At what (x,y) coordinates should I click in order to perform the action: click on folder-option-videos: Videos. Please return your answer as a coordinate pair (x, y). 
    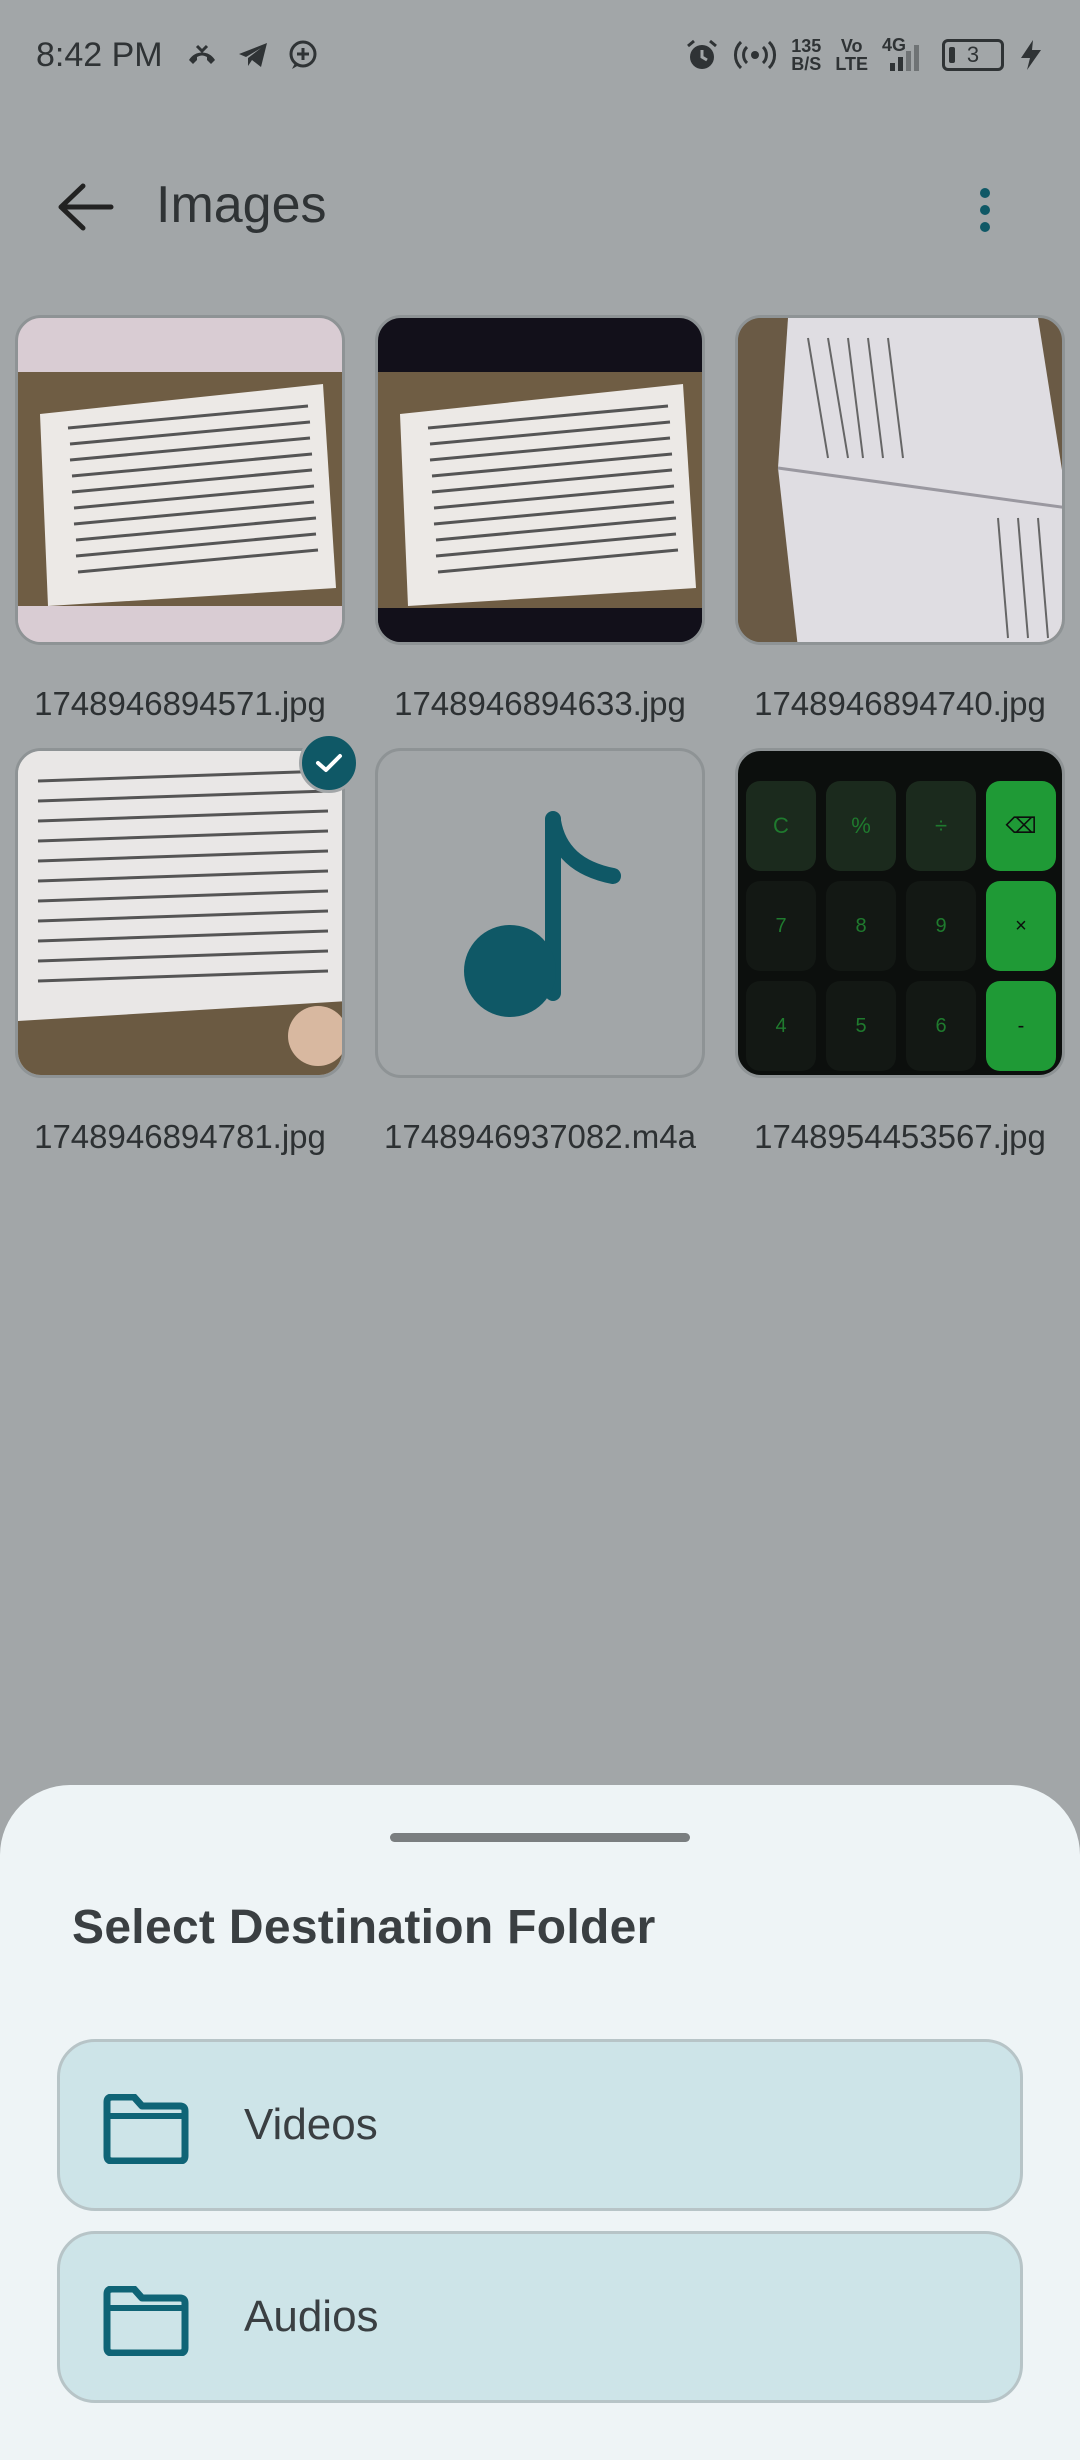
    Looking at the image, I should click on (540, 2125).